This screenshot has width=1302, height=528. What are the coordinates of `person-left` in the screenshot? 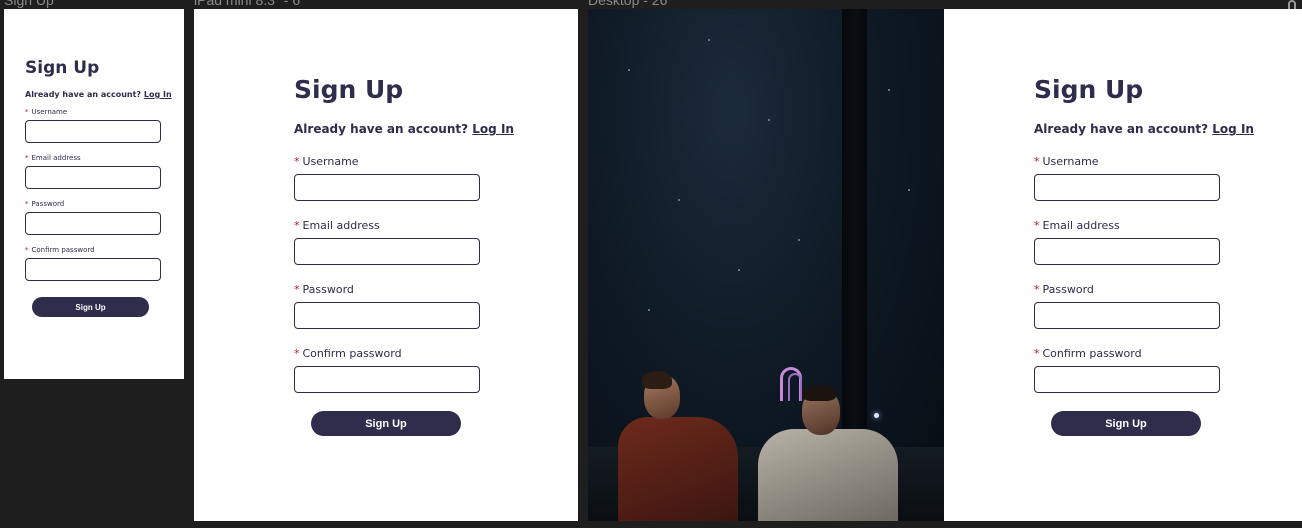 It's located at (678, 469).